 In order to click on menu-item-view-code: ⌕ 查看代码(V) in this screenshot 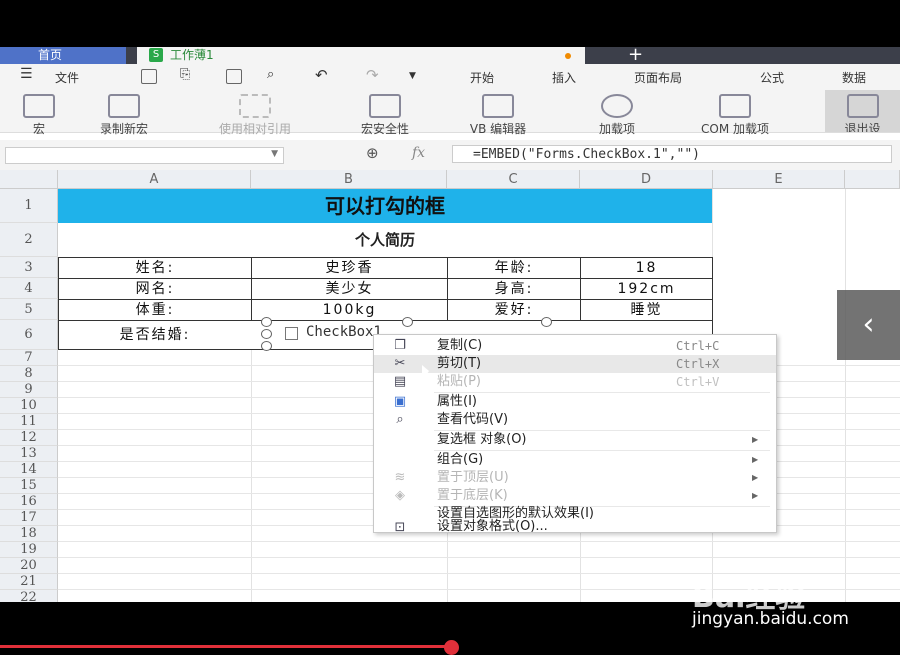, I will do `click(575, 420)`.